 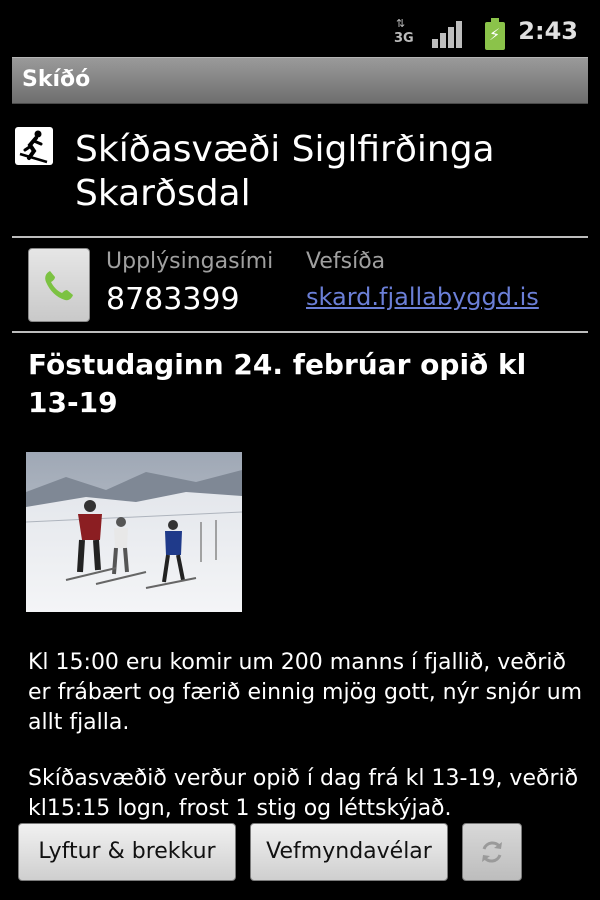 I want to click on phone-icon, so click(x=59, y=286).